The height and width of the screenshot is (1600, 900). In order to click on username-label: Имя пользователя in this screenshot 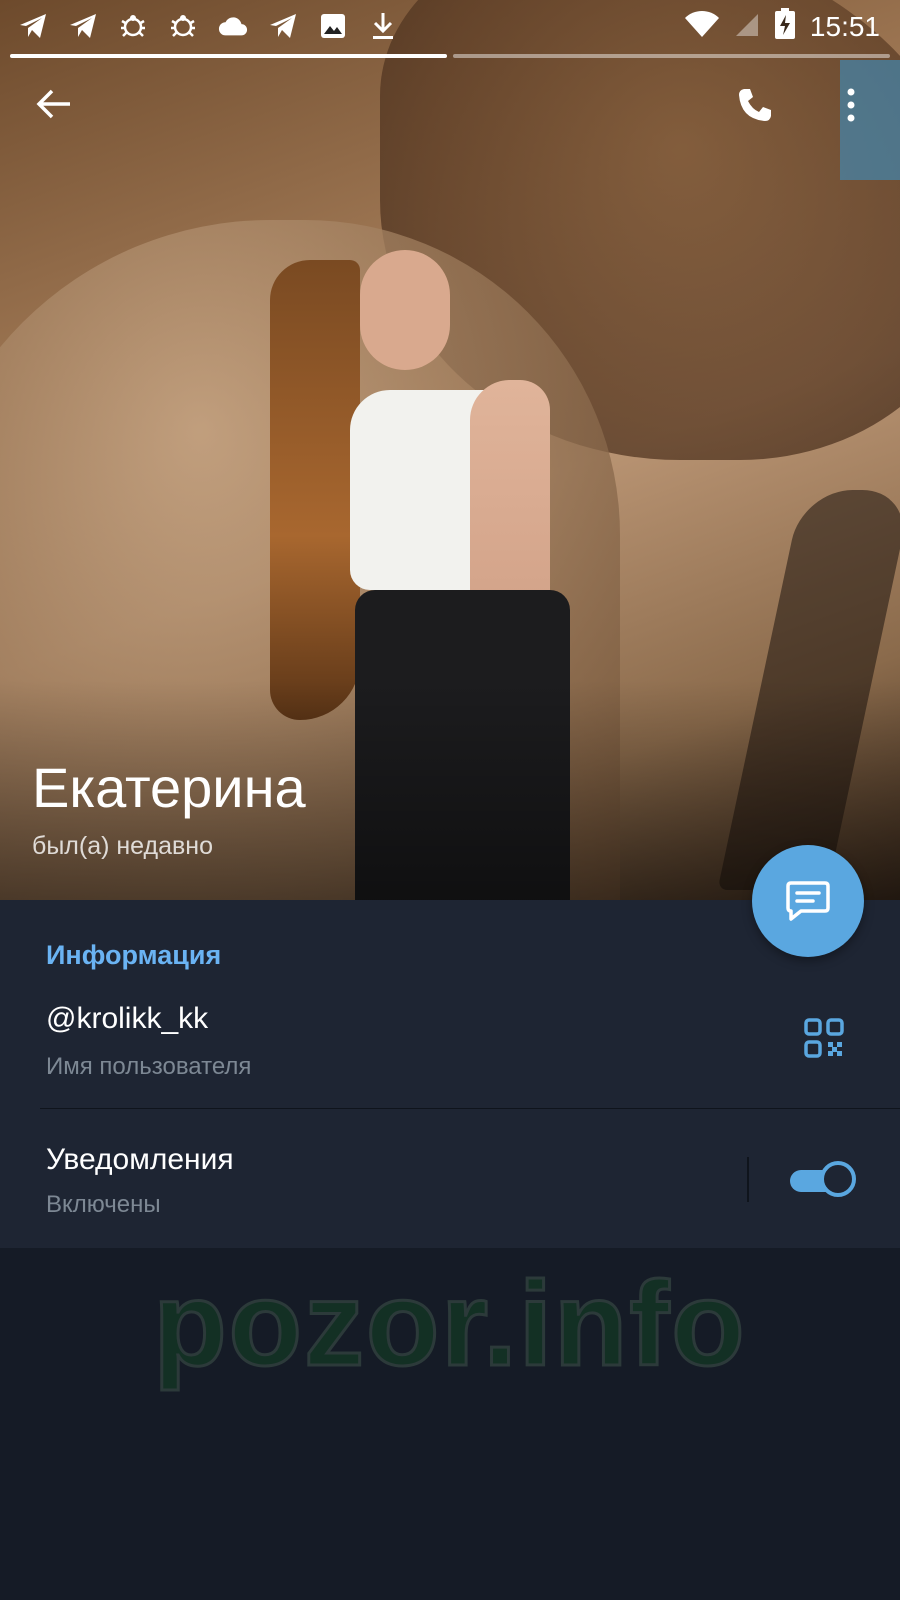, I will do `click(149, 1066)`.